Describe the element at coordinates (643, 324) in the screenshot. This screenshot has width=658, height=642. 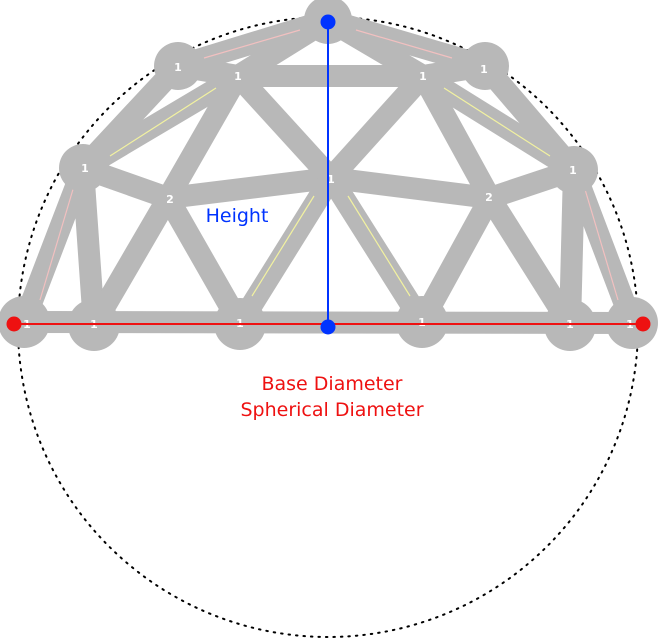
I see `base-right-endpoint` at that location.